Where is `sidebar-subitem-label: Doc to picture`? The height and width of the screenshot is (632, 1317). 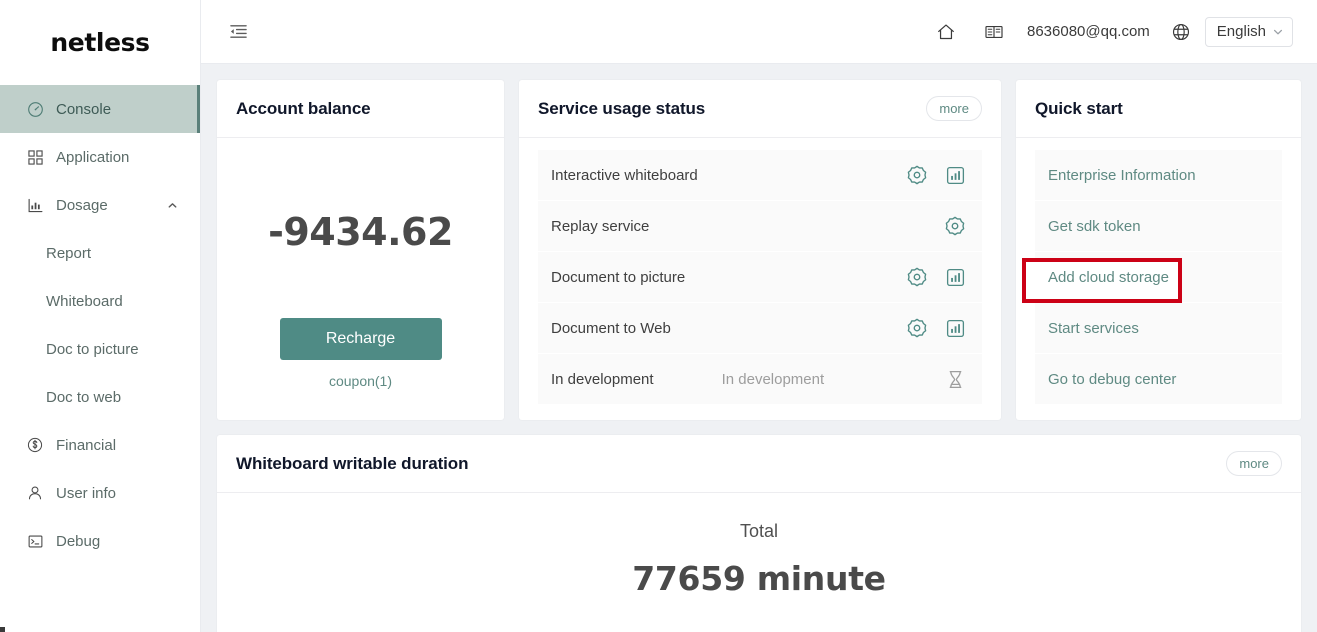 sidebar-subitem-label: Doc to picture is located at coordinates (92, 349).